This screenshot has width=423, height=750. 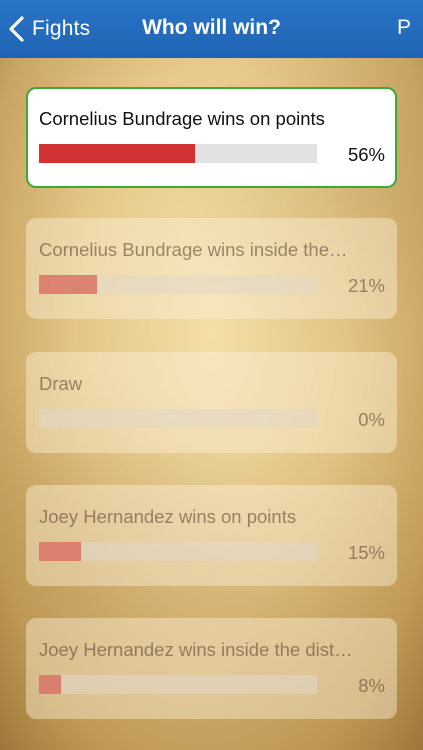 I want to click on prediction-option: Cornelius Bundrage wins inside the… 21%, so click(x=211, y=268).